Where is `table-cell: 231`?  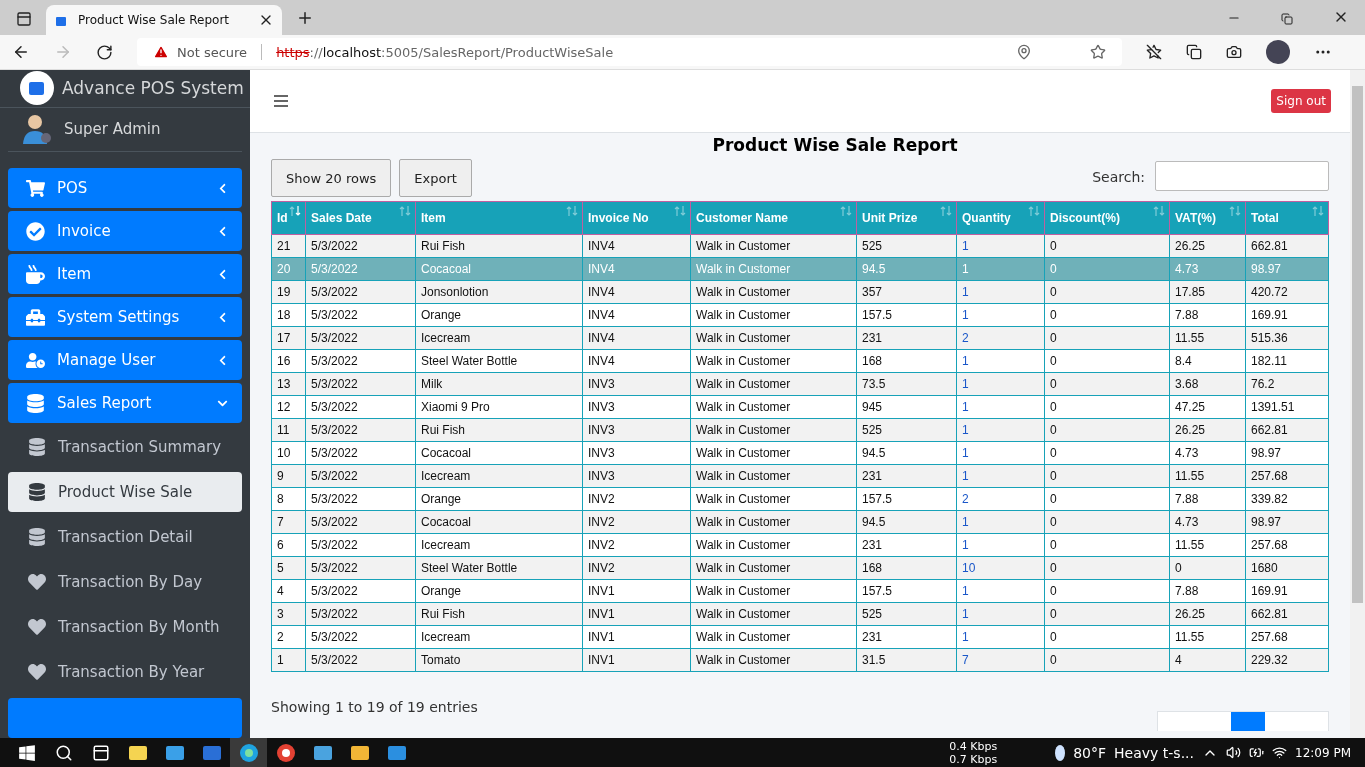 table-cell: 231 is located at coordinates (906, 545).